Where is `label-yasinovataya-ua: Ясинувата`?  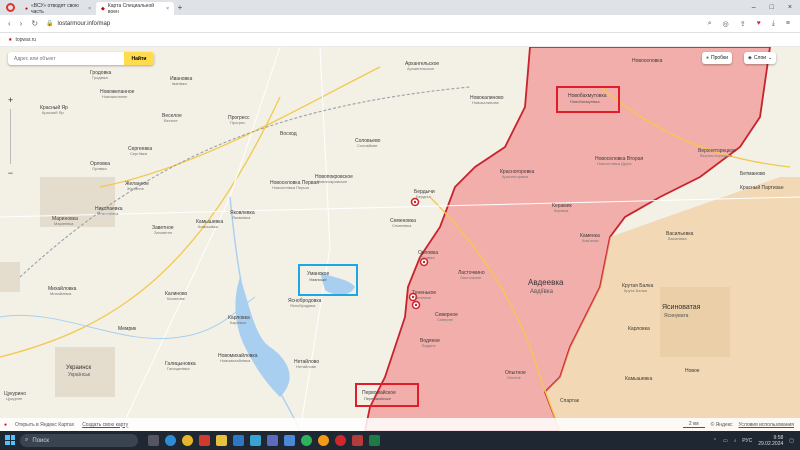 label-yasinovataya-ua: Ясинувата is located at coordinates (676, 316).